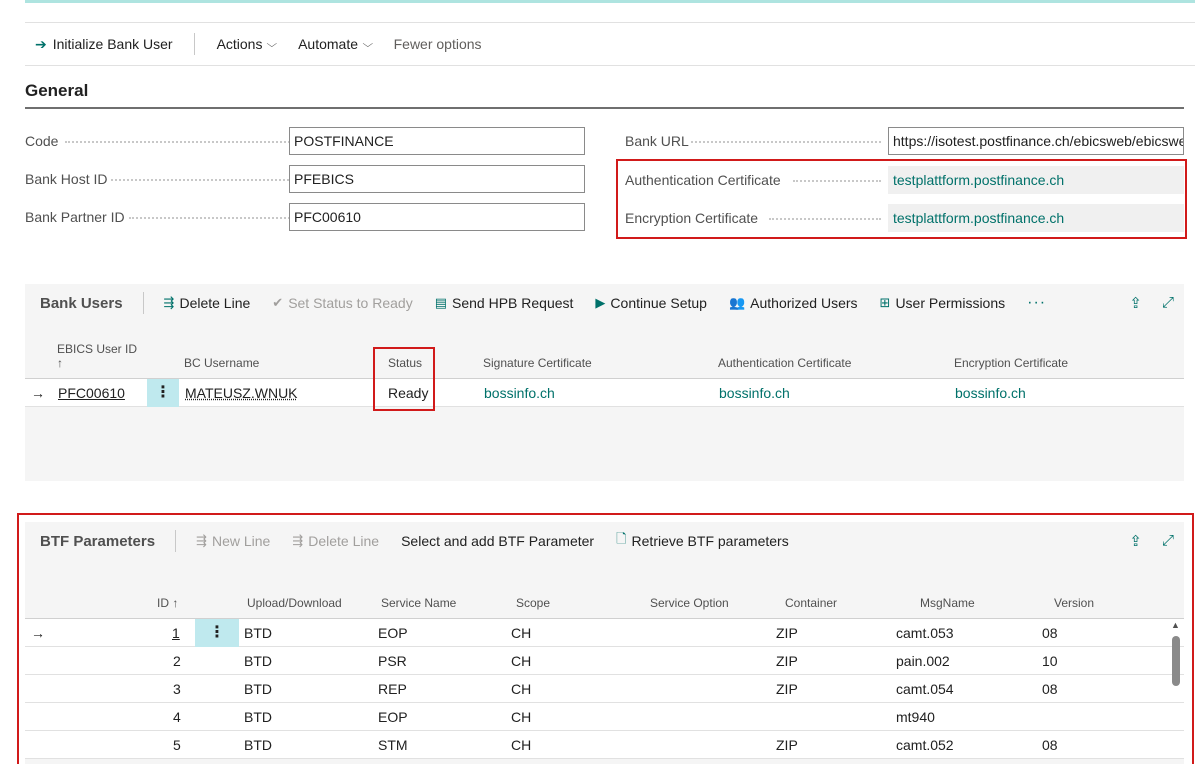 This screenshot has width=1195, height=764. I want to click on column-header-service-option: Service Option, so click(689, 603).